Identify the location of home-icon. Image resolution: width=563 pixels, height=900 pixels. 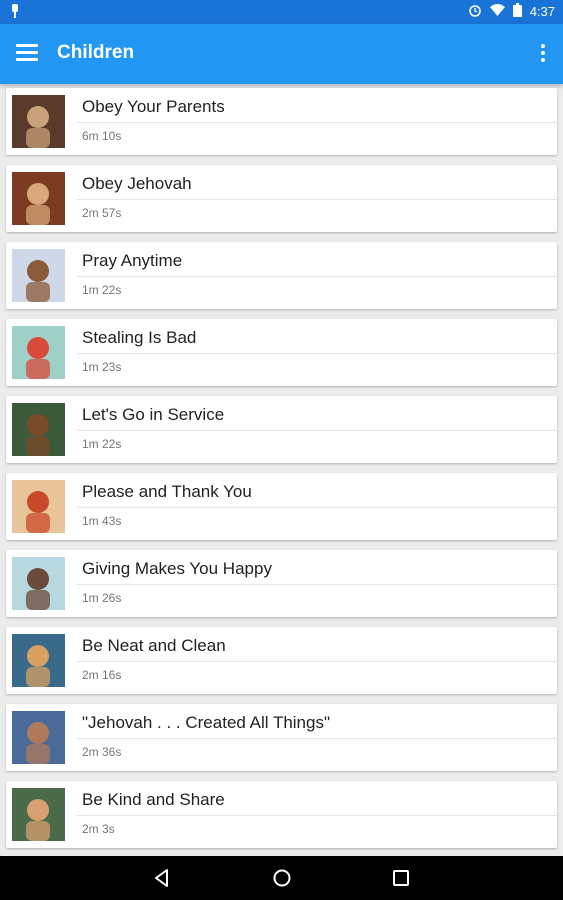
(282, 878).